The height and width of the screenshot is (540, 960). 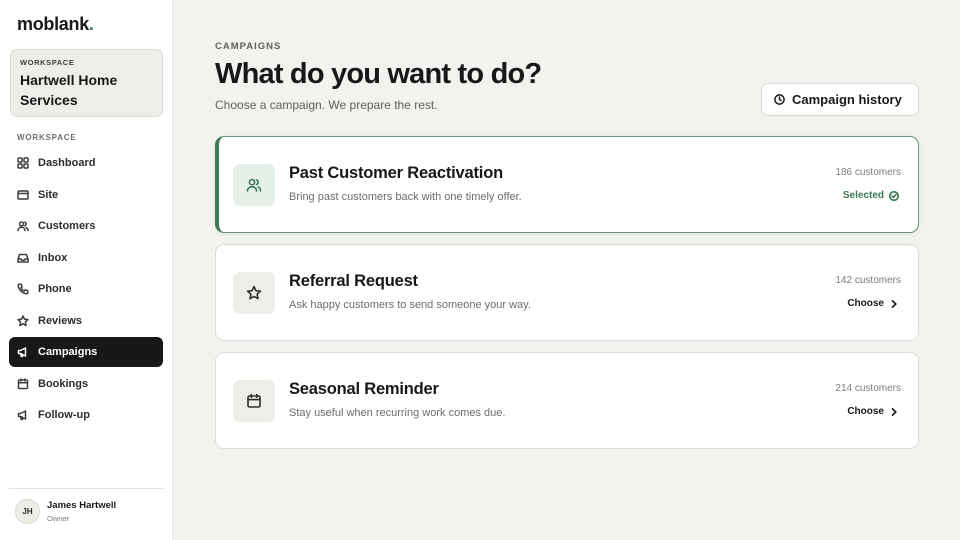 I want to click on sidebar-item-campaigns: Campaigns, so click(x=86, y=352).